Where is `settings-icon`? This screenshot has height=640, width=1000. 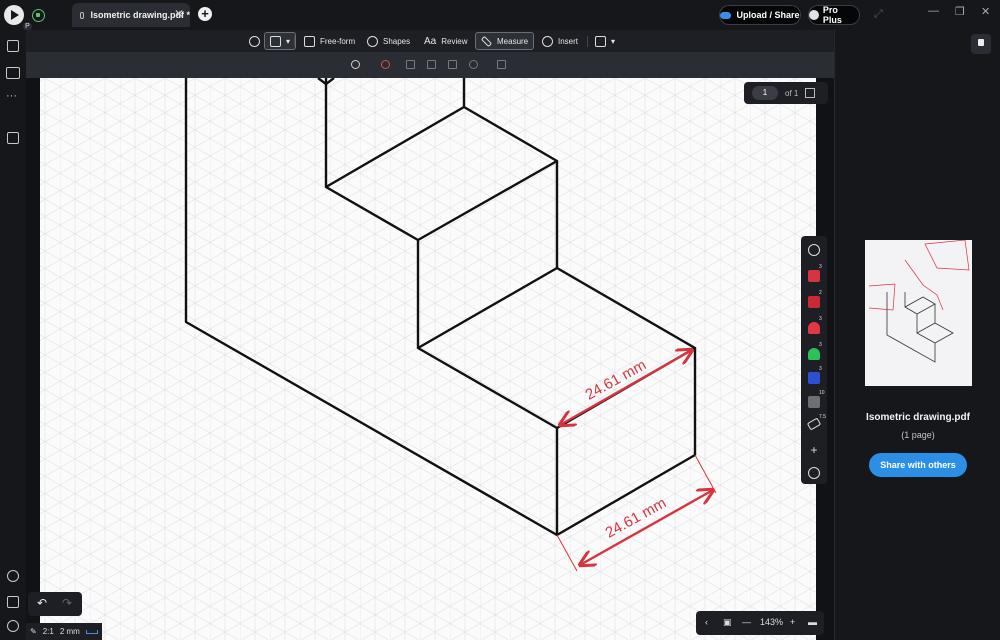 settings-icon is located at coordinates (13, 626).